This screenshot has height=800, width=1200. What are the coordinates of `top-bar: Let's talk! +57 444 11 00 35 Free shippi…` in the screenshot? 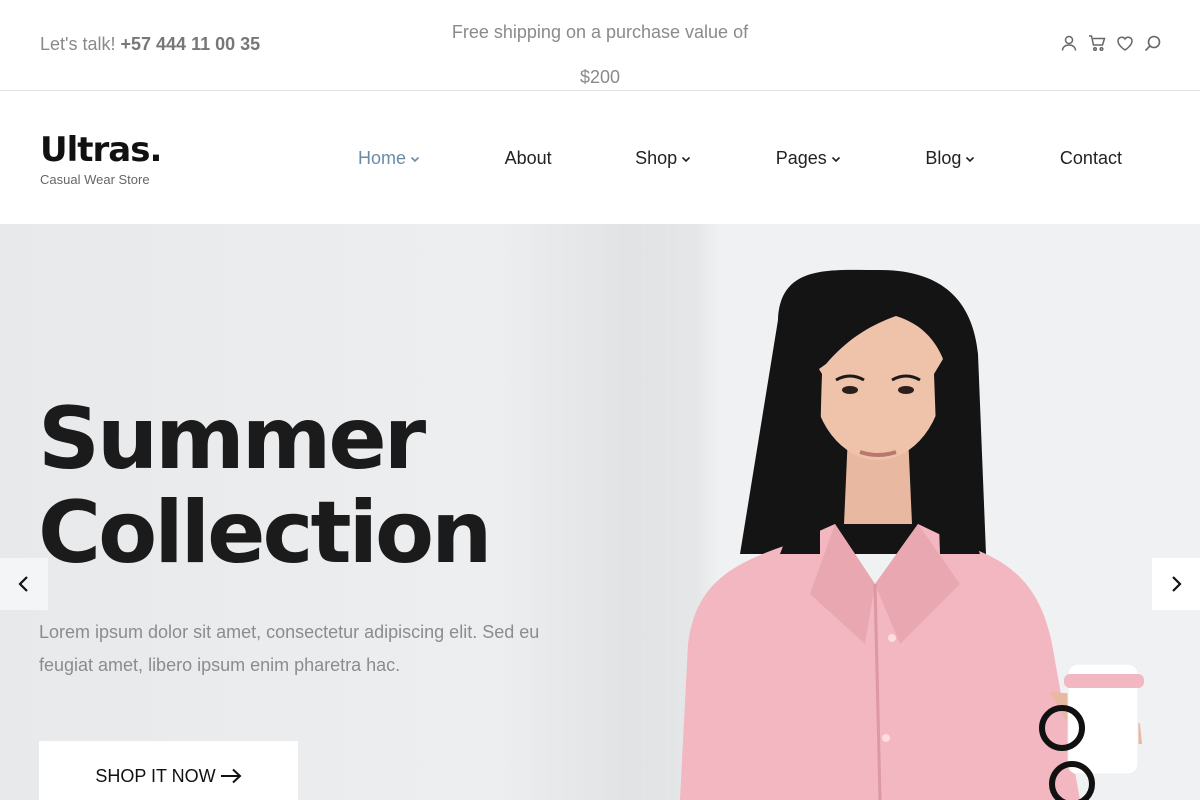 It's located at (600, 45).